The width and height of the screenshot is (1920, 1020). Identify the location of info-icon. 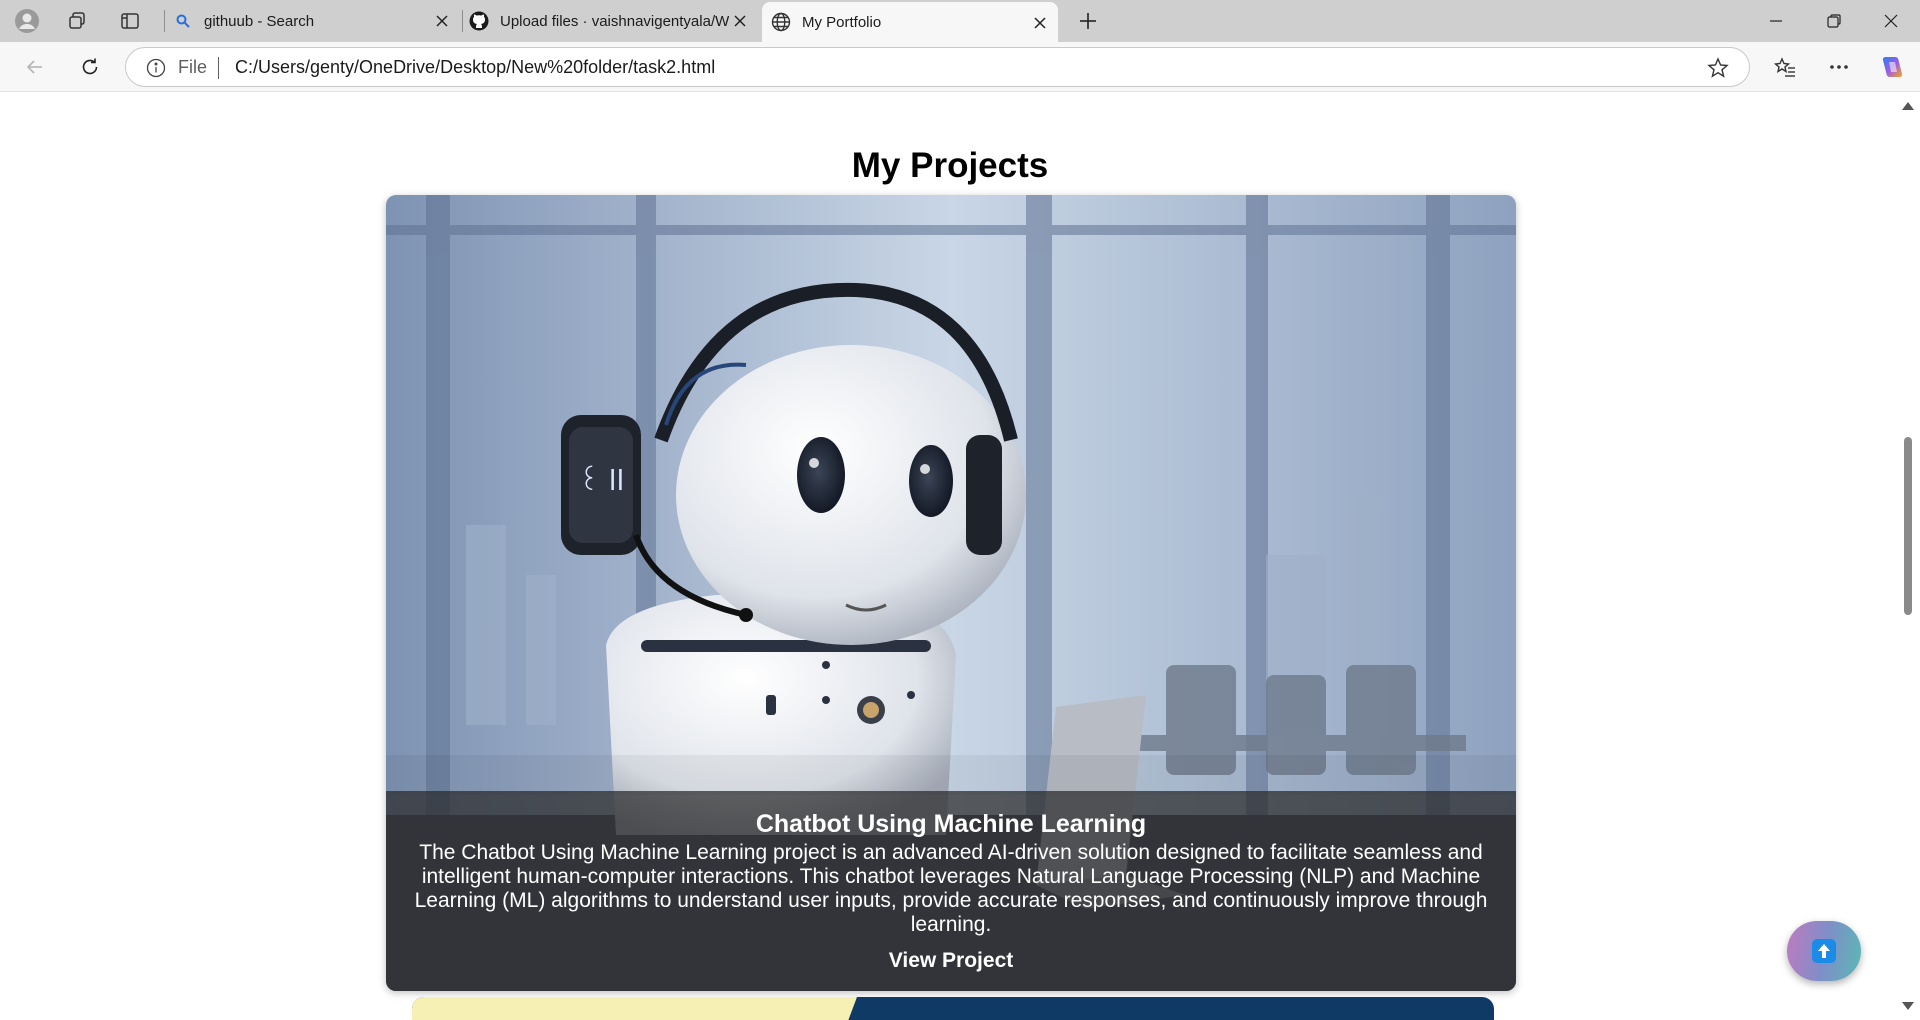
(156, 70).